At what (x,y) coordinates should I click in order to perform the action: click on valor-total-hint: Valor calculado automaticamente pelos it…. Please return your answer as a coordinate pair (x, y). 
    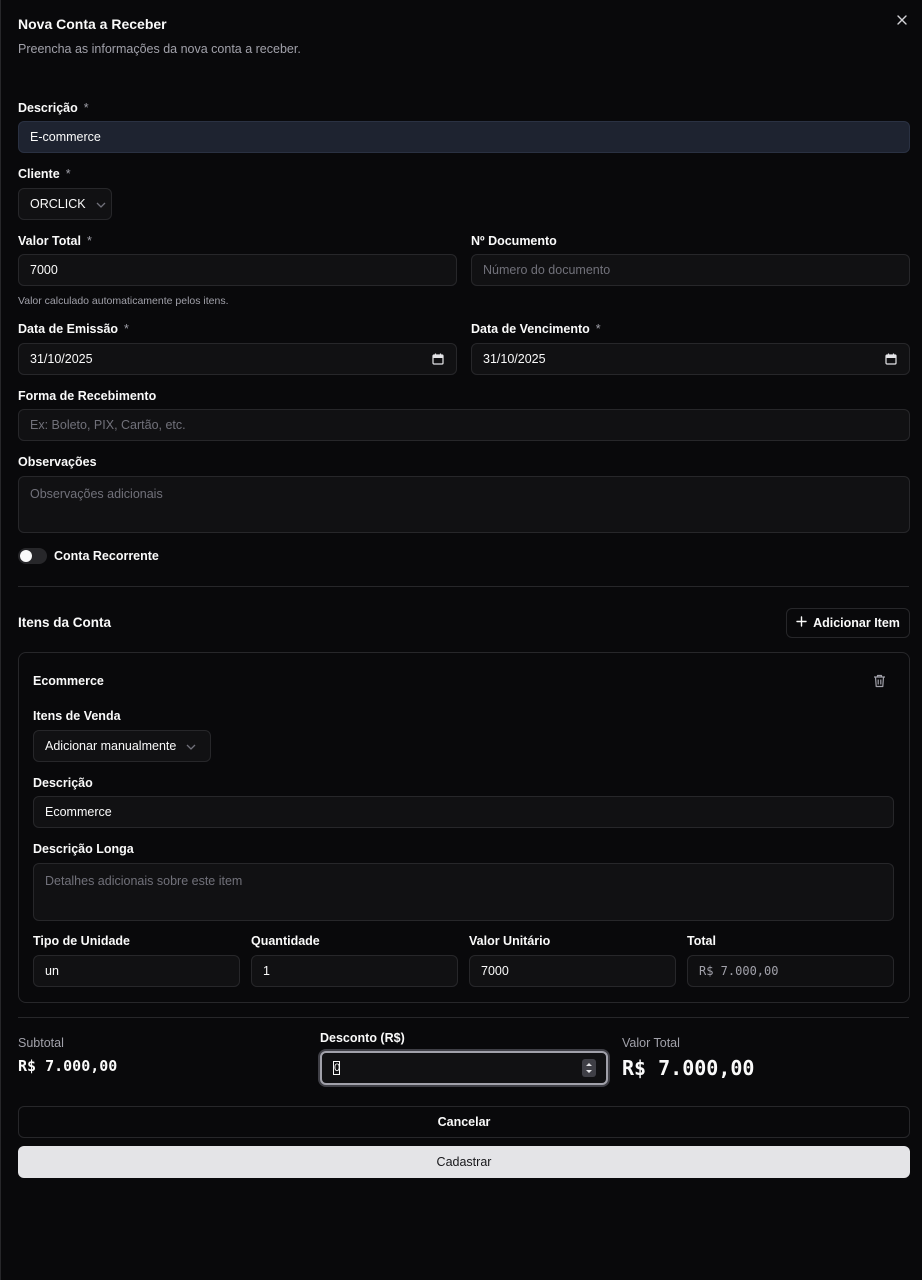
    Looking at the image, I should click on (123, 301).